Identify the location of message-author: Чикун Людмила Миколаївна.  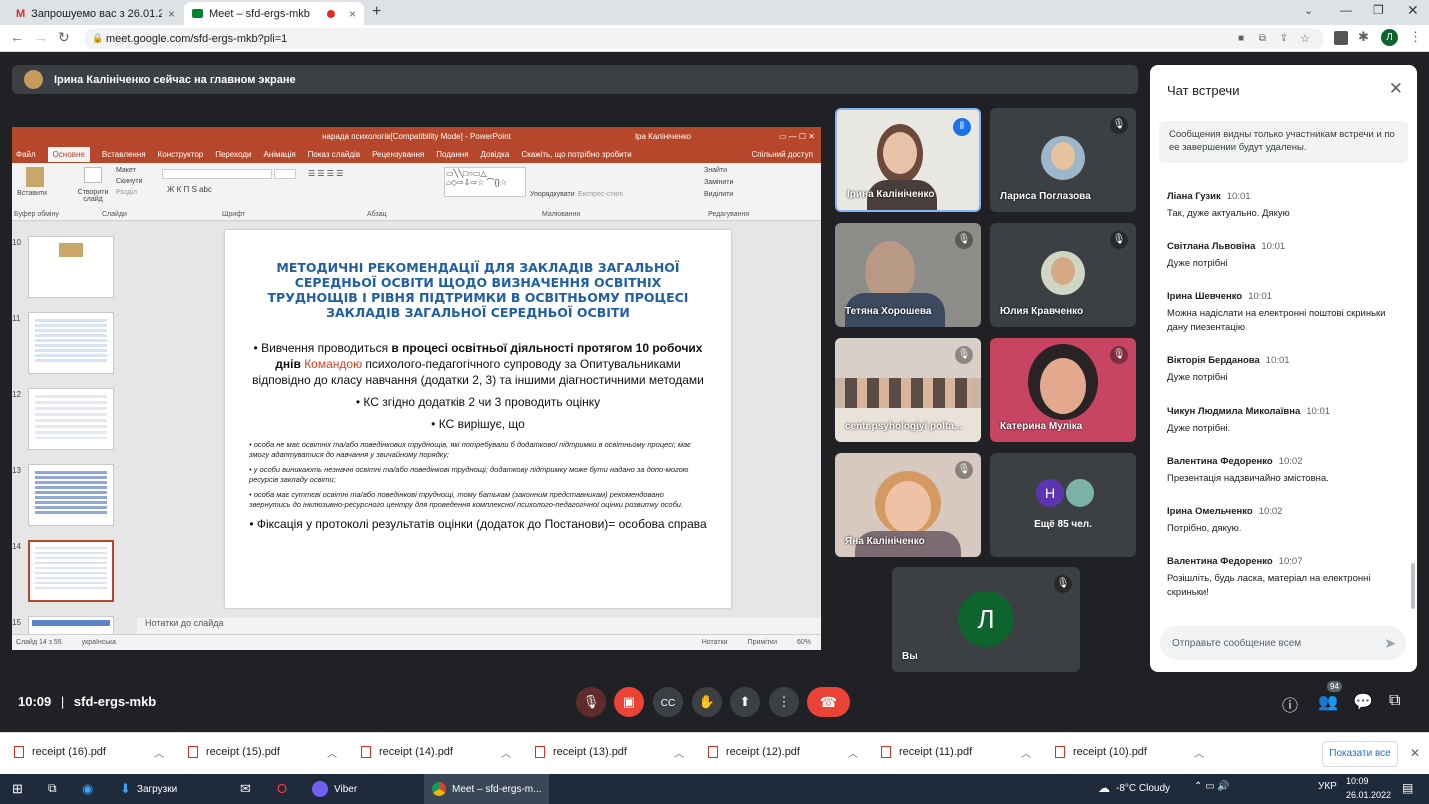
(1234, 411).